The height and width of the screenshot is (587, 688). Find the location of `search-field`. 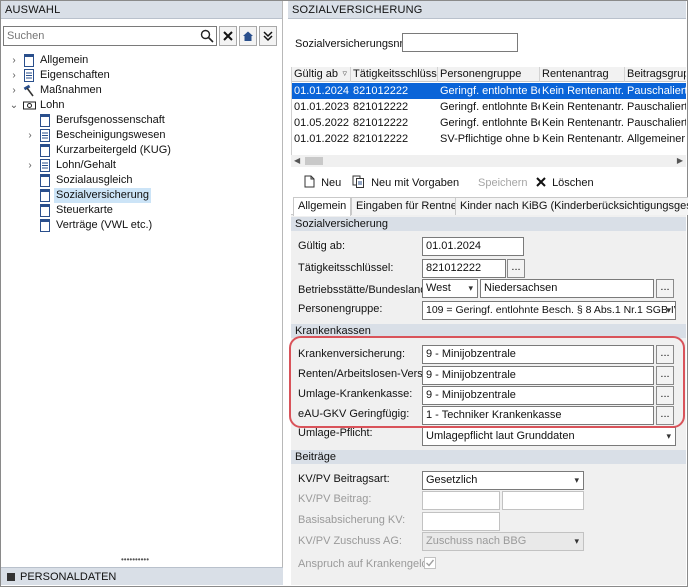

search-field is located at coordinates (110, 36).